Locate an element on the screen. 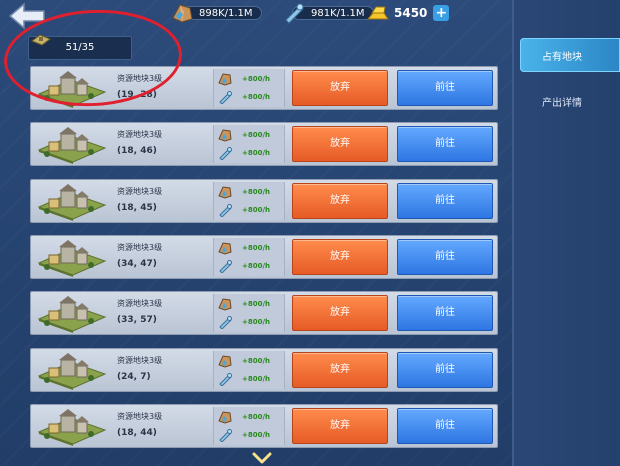 The image size is (620, 466). gold-amount: 5450 is located at coordinates (411, 13).